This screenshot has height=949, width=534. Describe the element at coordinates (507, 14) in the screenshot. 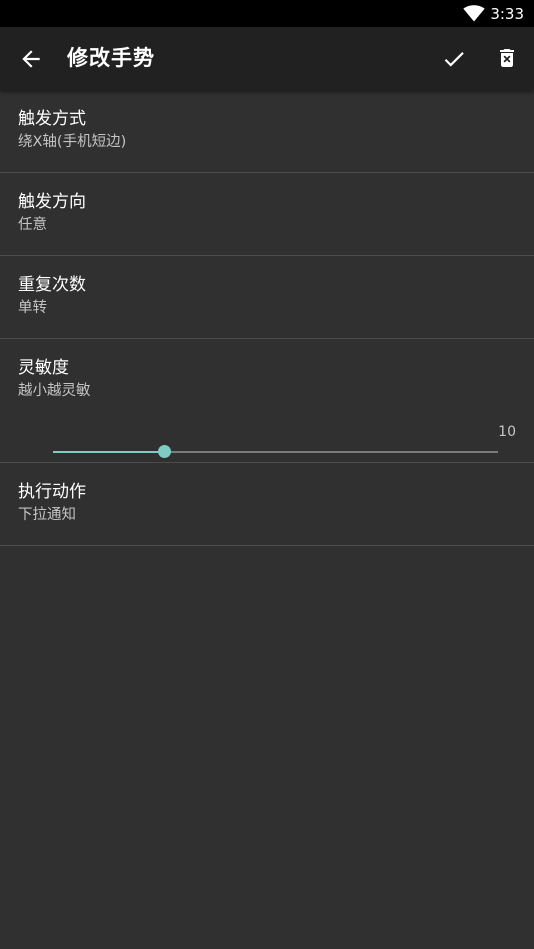

I see `status-time: 3:33` at that location.